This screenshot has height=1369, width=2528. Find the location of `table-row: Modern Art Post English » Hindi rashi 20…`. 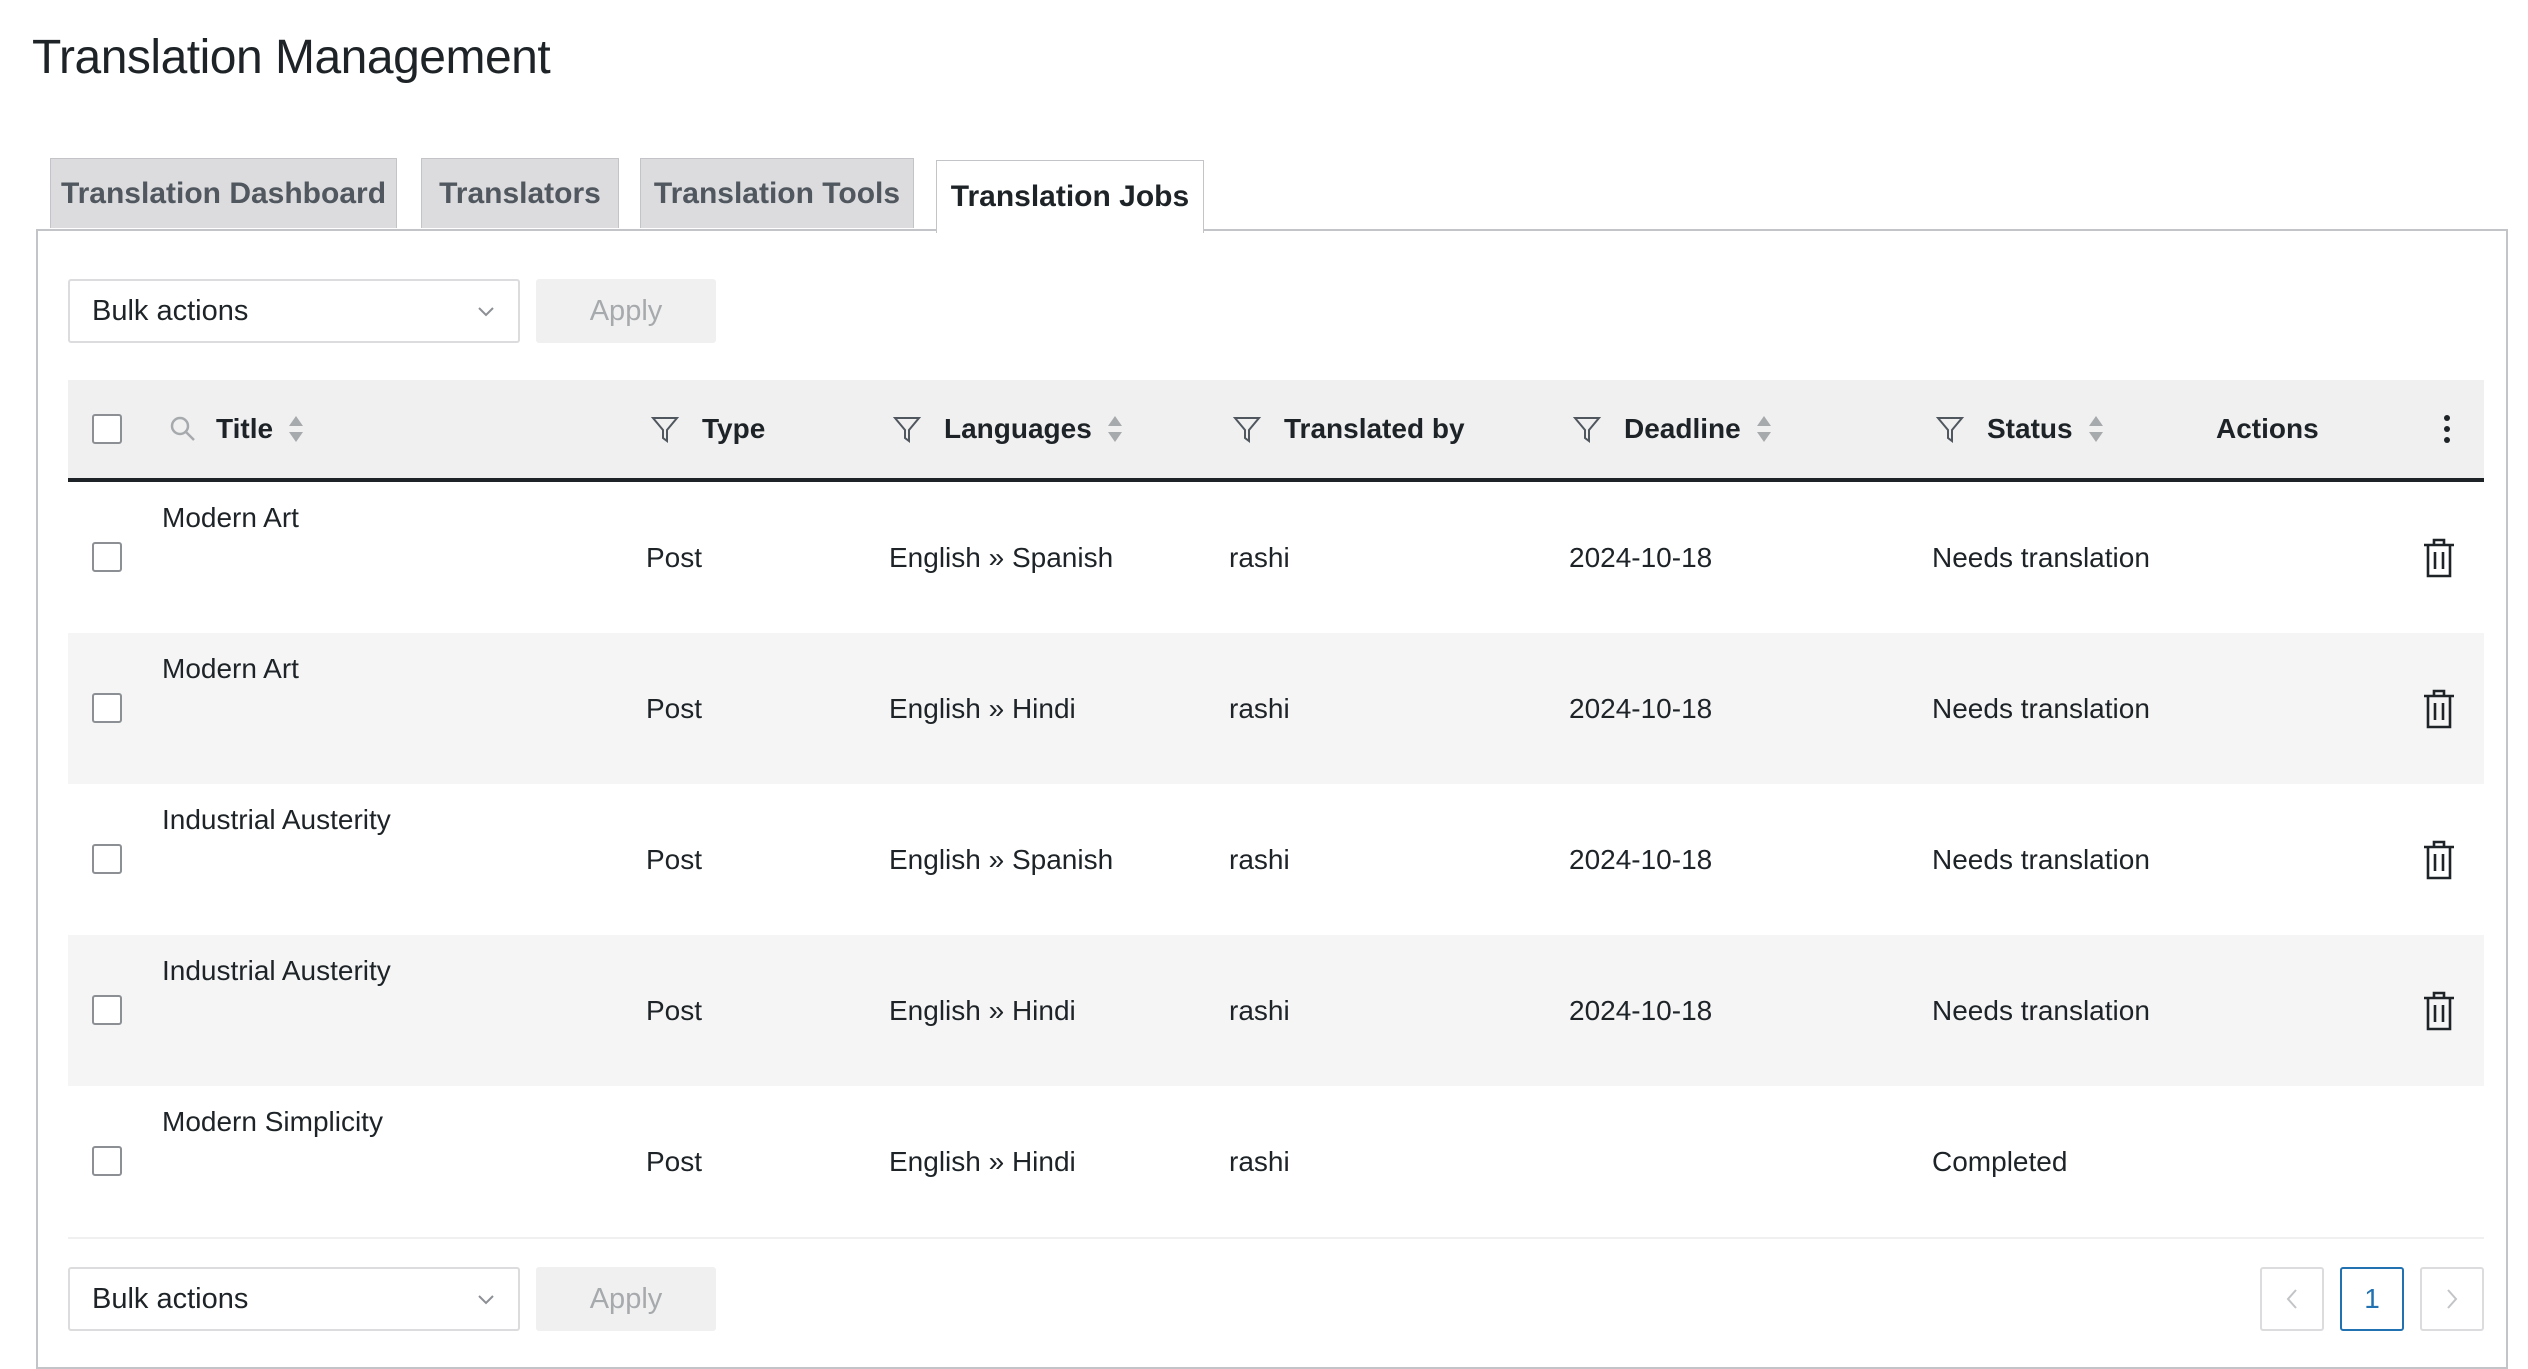

table-row: Modern Art Post English » Hindi rashi 20… is located at coordinates (1276, 708).